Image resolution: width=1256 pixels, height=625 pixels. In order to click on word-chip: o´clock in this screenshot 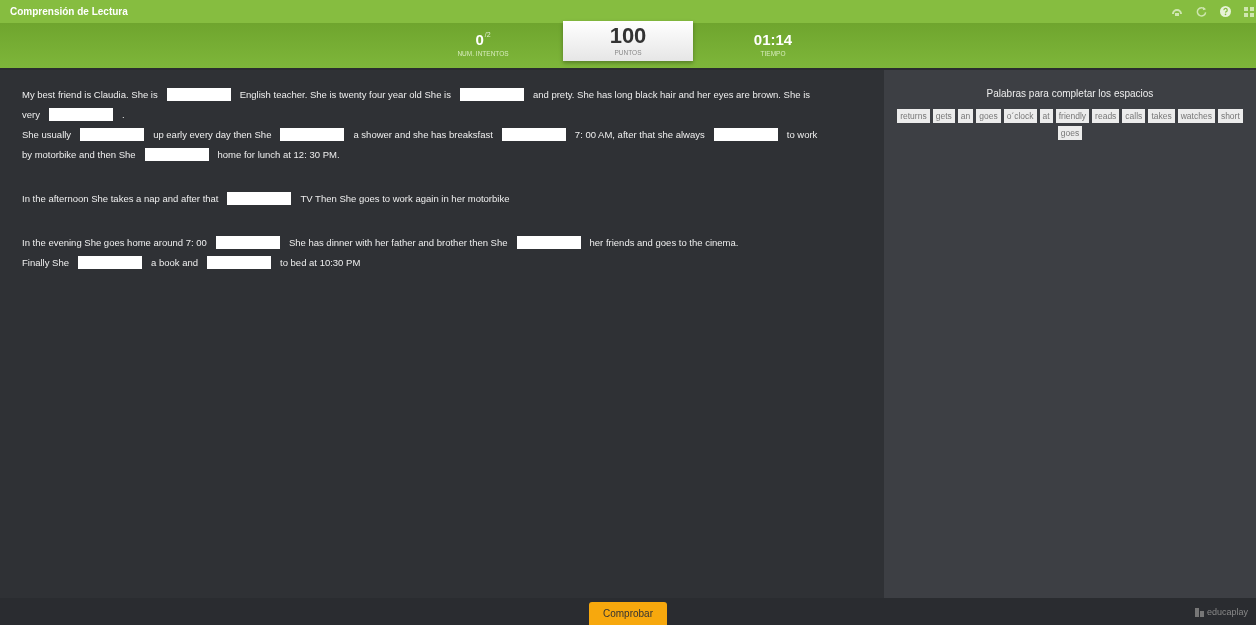, I will do `click(1020, 116)`.